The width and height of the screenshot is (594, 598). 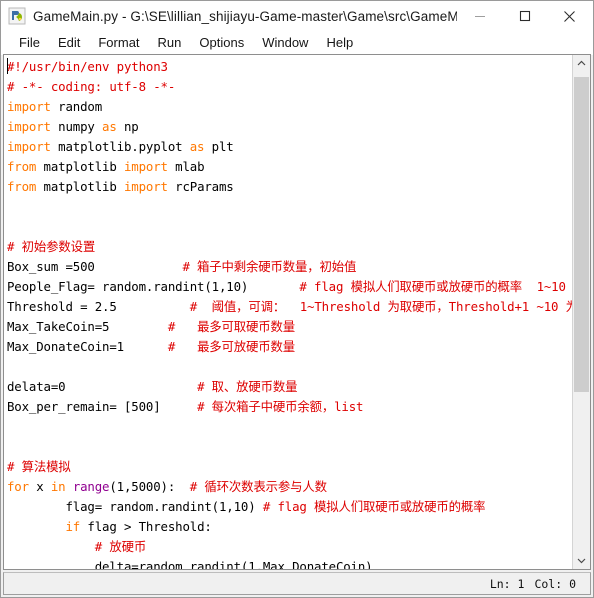 I want to click on code-line: # 算法模拟, so click(x=289, y=467).